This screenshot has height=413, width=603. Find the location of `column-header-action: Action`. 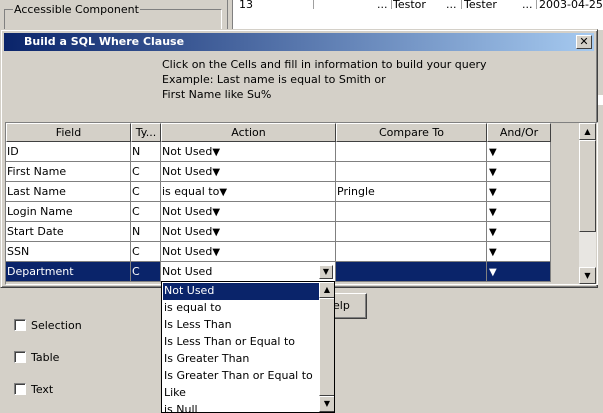

column-header-action: Action is located at coordinates (248, 132).